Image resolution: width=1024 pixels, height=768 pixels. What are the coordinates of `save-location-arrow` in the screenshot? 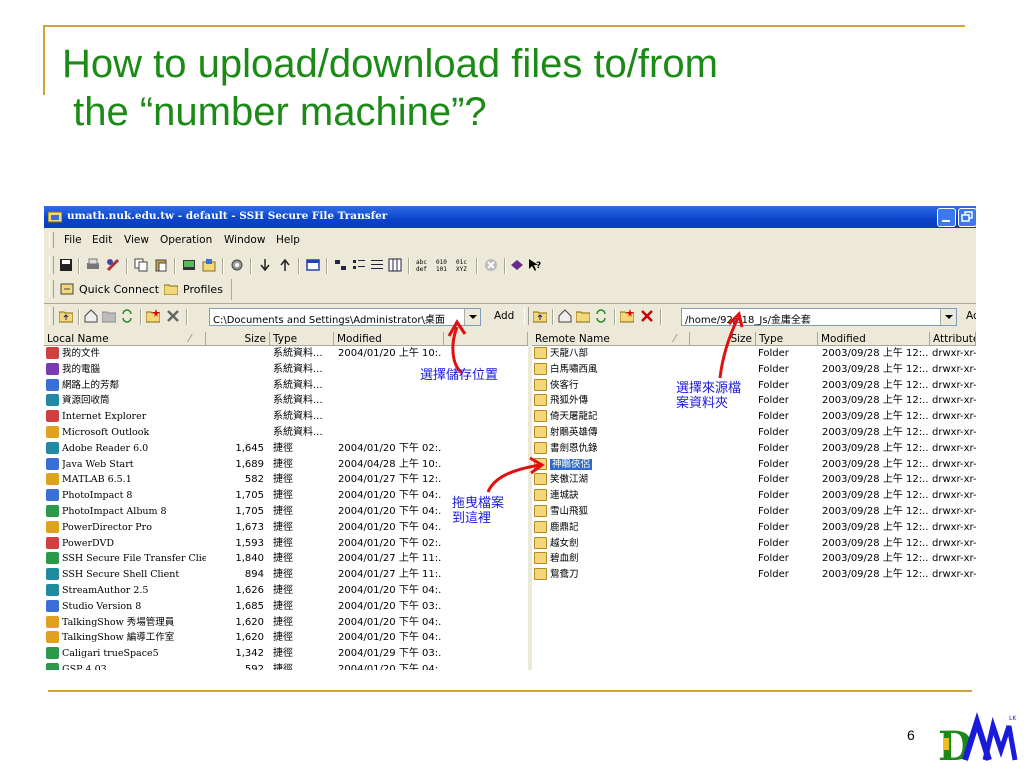 It's located at (457, 350).